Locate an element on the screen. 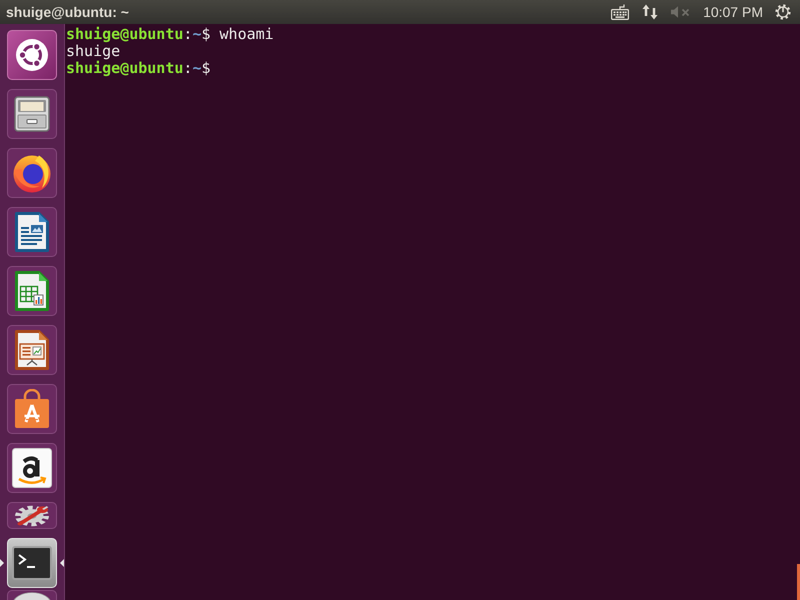 This screenshot has height=600, width=800. dash-button is located at coordinates (32, 55).